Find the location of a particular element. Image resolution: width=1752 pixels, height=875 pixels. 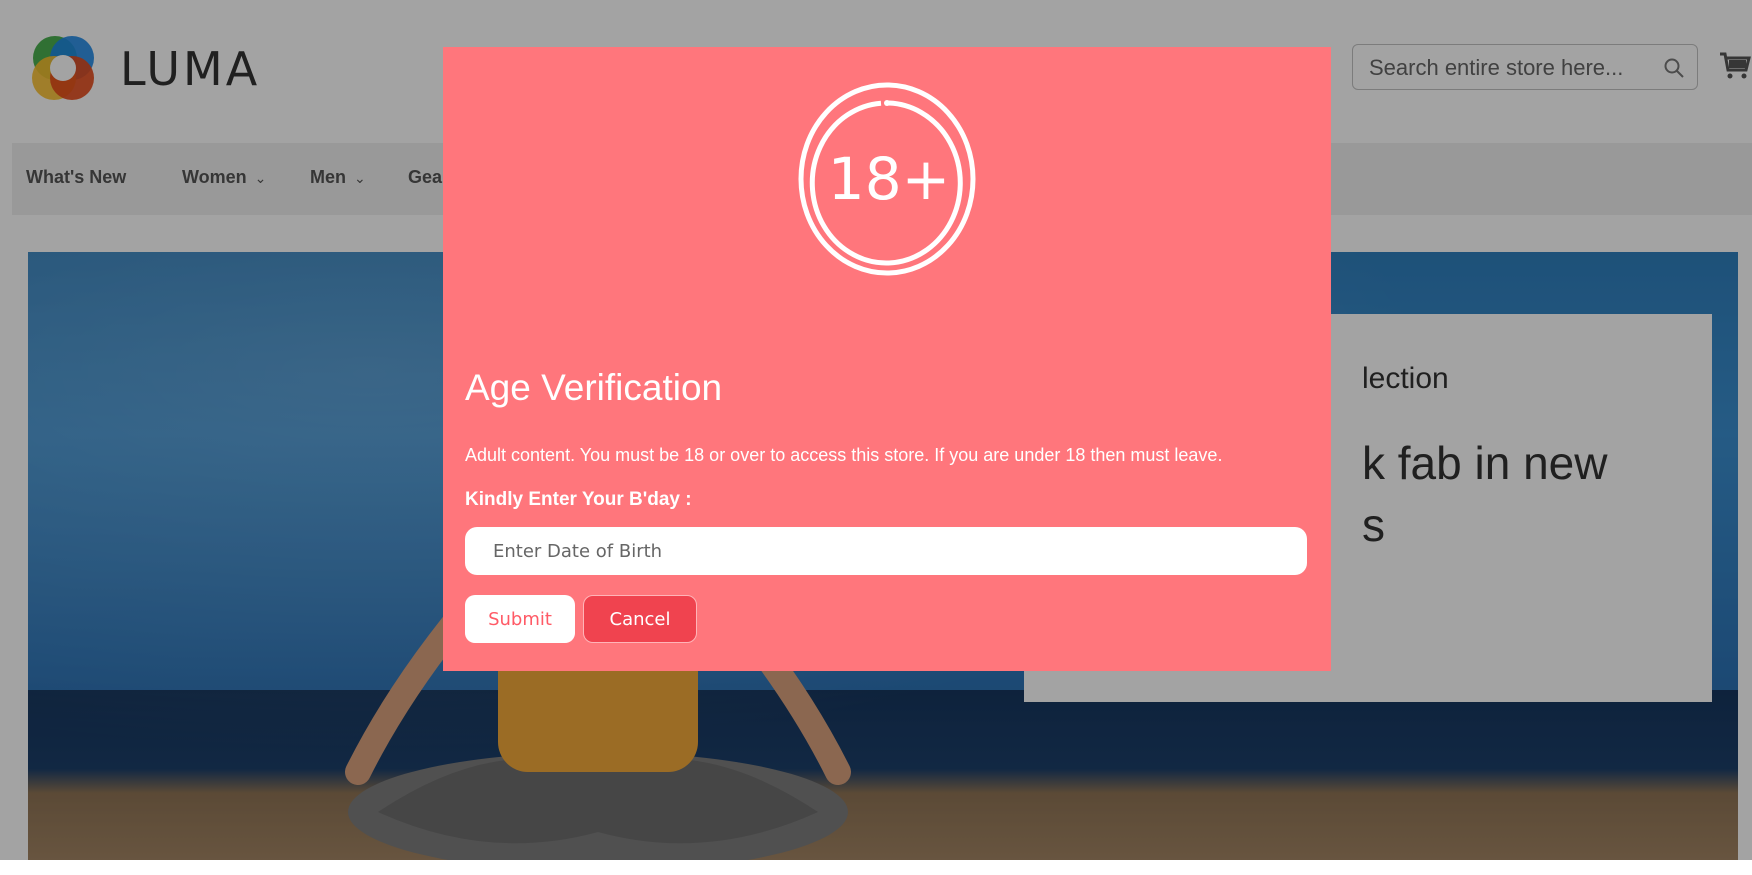

dob-label: Kindly Enter Your B'day : is located at coordinates (578, 499).